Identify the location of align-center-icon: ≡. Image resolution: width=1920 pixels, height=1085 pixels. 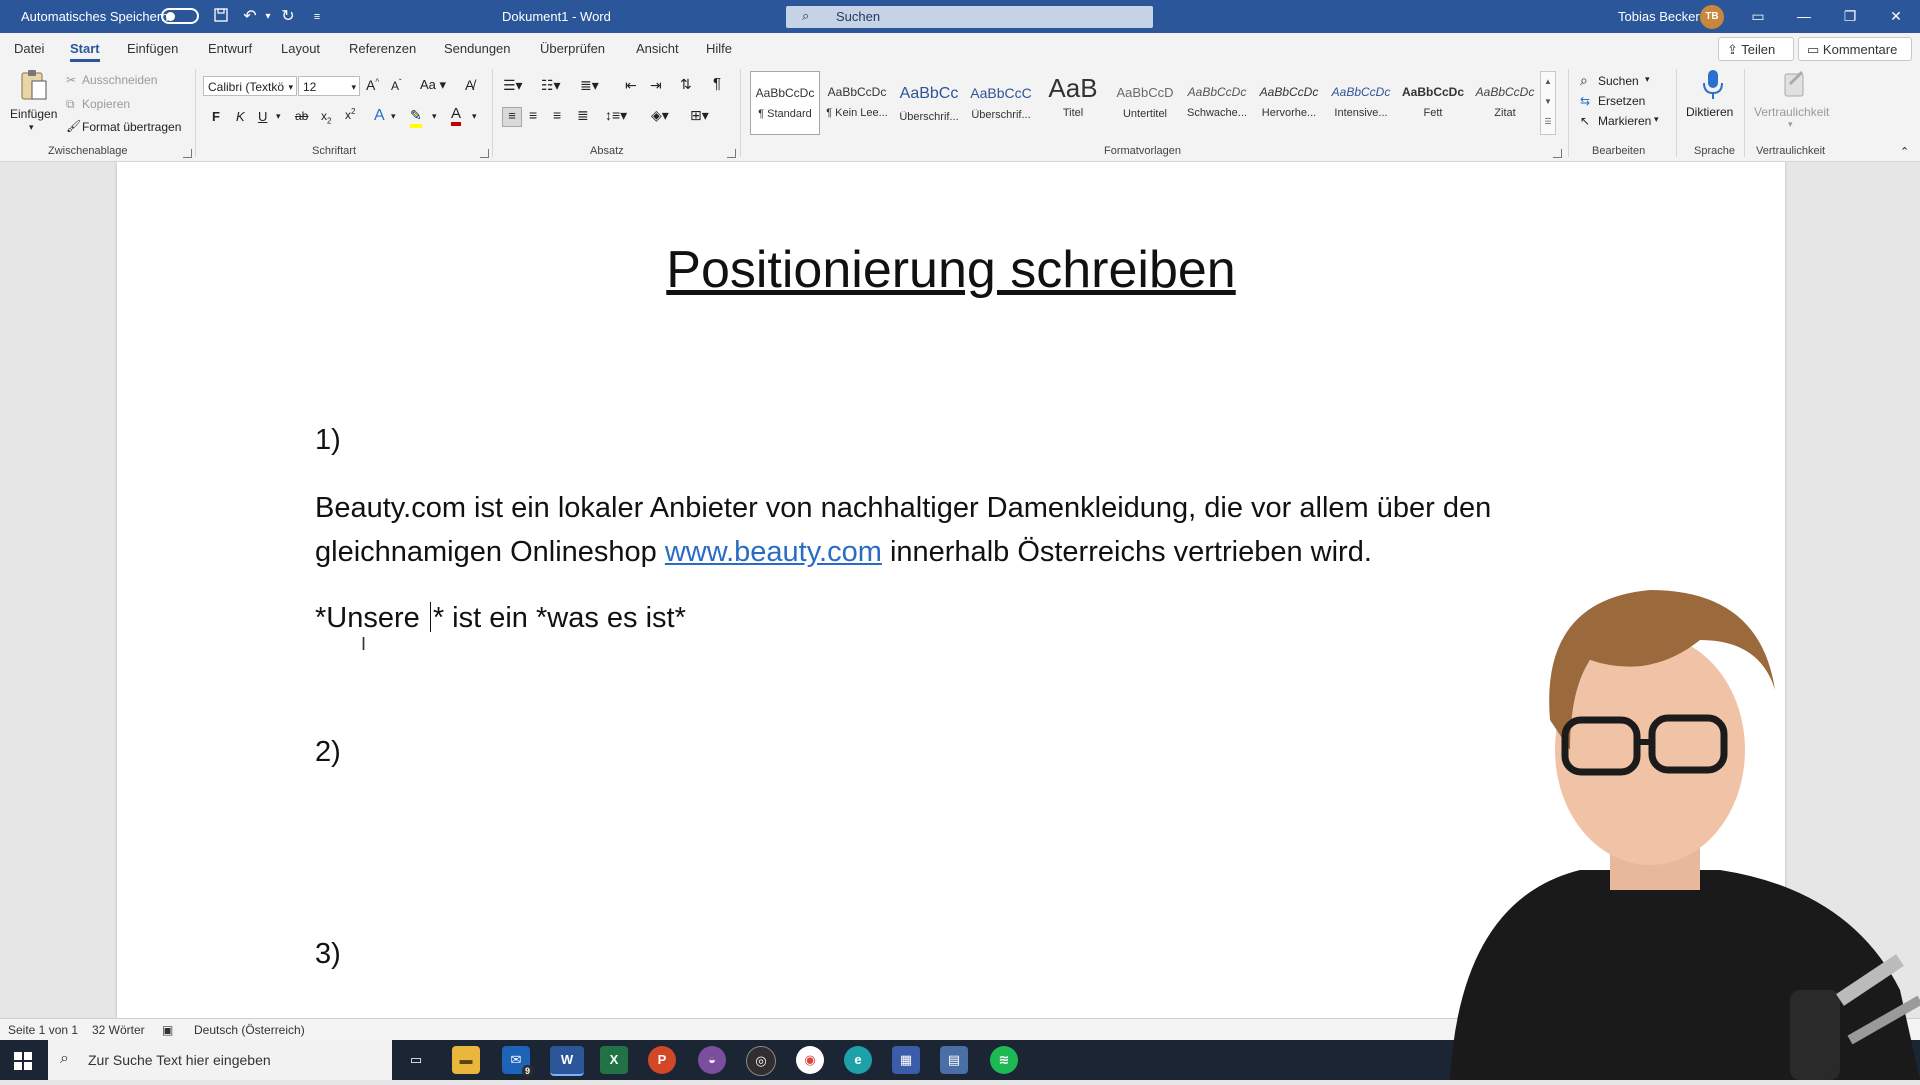
(533, 115).